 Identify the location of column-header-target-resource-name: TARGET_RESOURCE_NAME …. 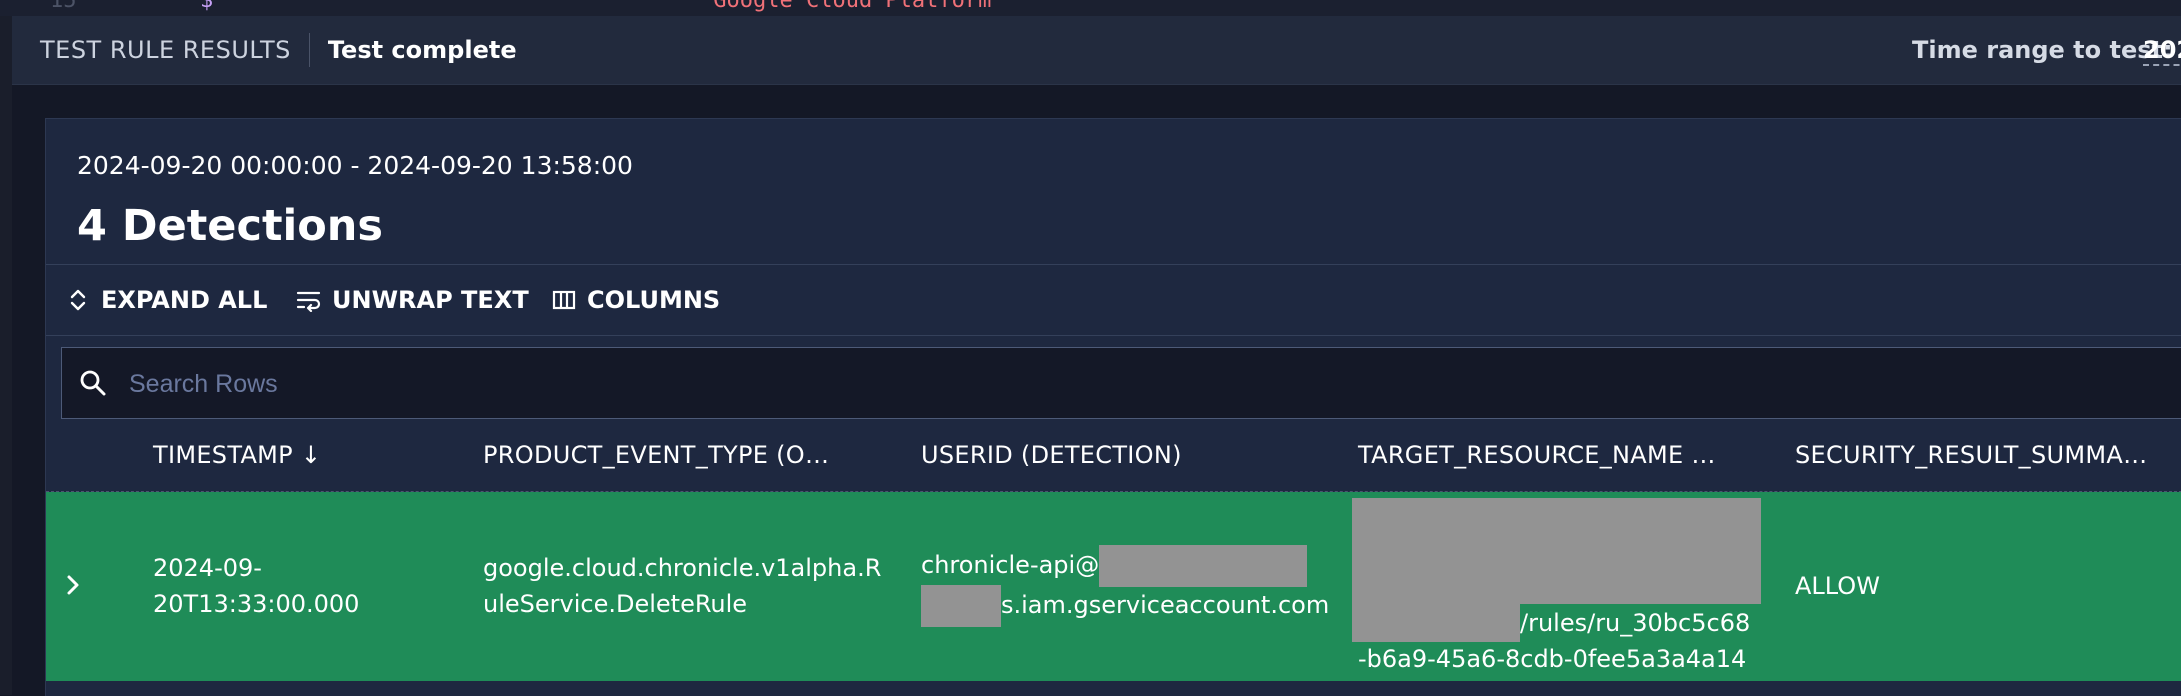
(1537, 455).